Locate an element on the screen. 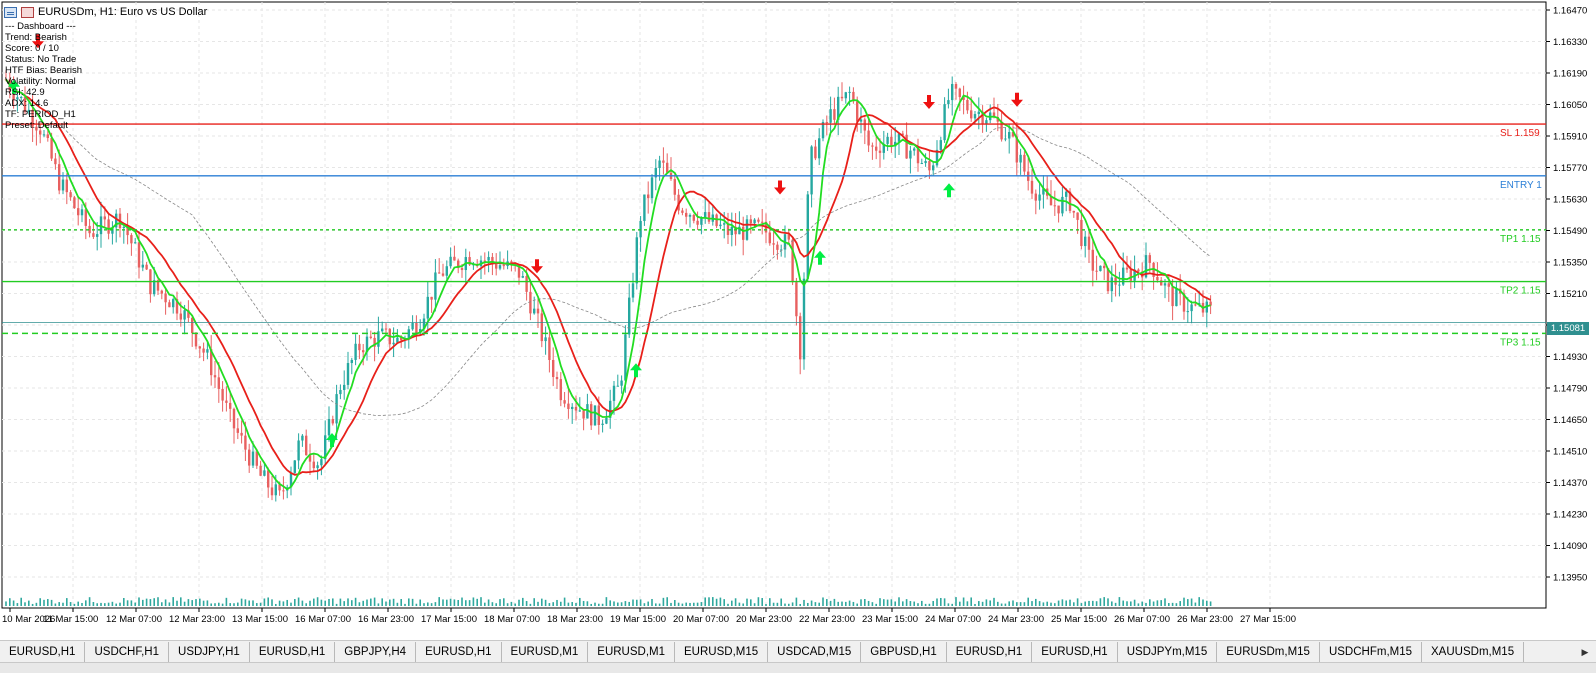 The image size is (1596, 673). chart-tab: USDCHFm,M15 is located at coordinates (1371, 652).